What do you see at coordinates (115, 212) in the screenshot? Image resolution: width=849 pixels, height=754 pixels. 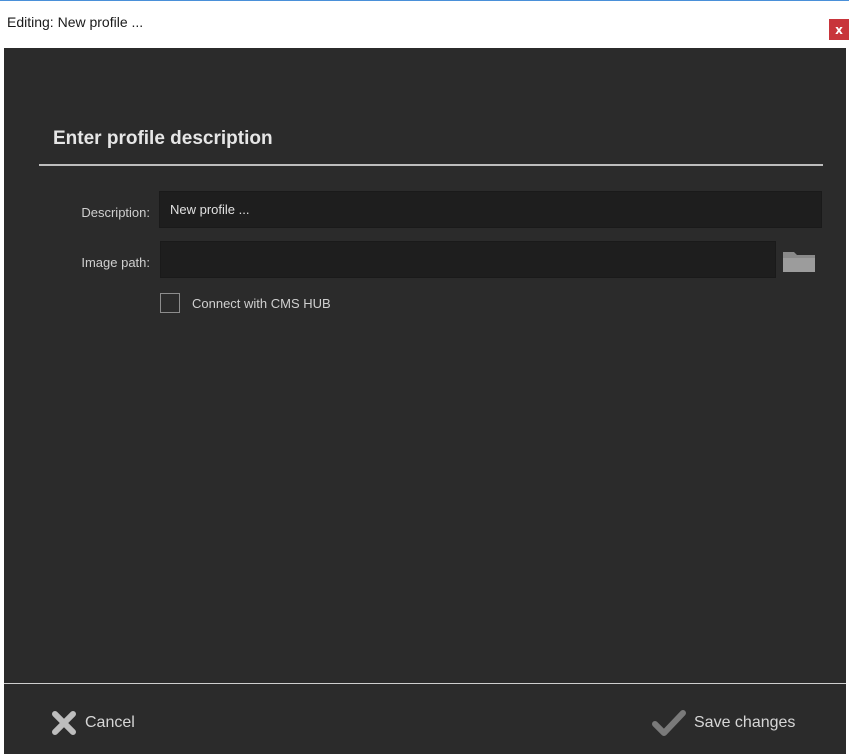 I see `description-label: Description:` at bounding box center [115, 212].